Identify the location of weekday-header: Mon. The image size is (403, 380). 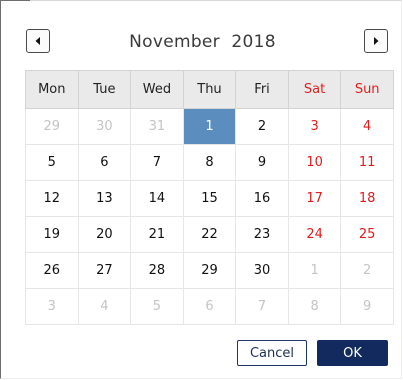
(52, 89).